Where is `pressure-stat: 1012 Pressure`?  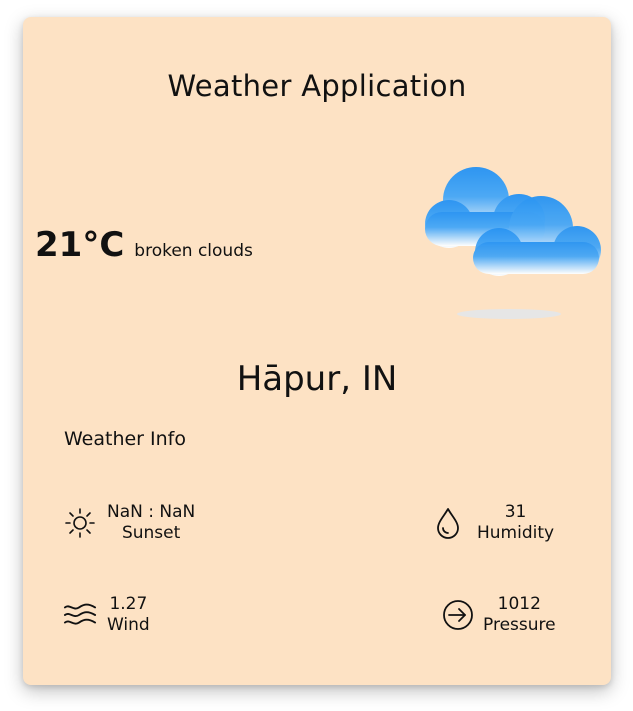 pressure-stat: 1012 Pressure is located at coordinates (498, 615).